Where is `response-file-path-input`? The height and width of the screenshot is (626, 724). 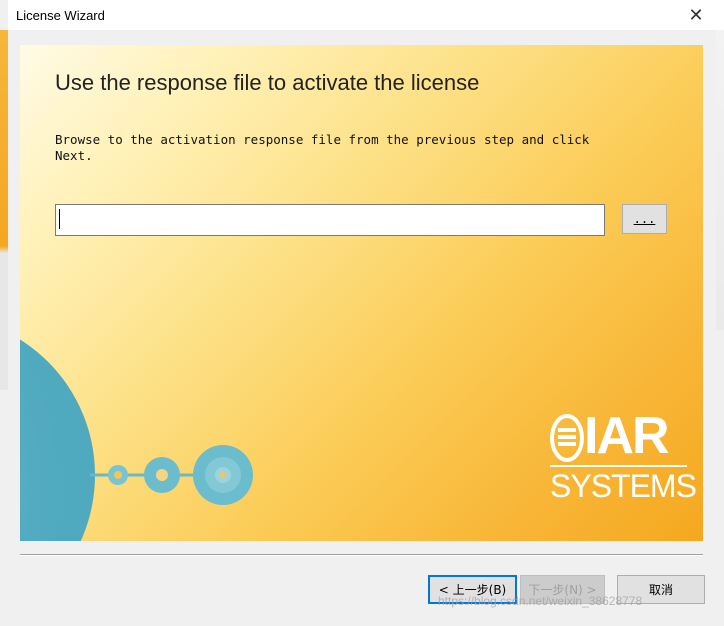
response-file-path-input is located at coordinates (330, 220).